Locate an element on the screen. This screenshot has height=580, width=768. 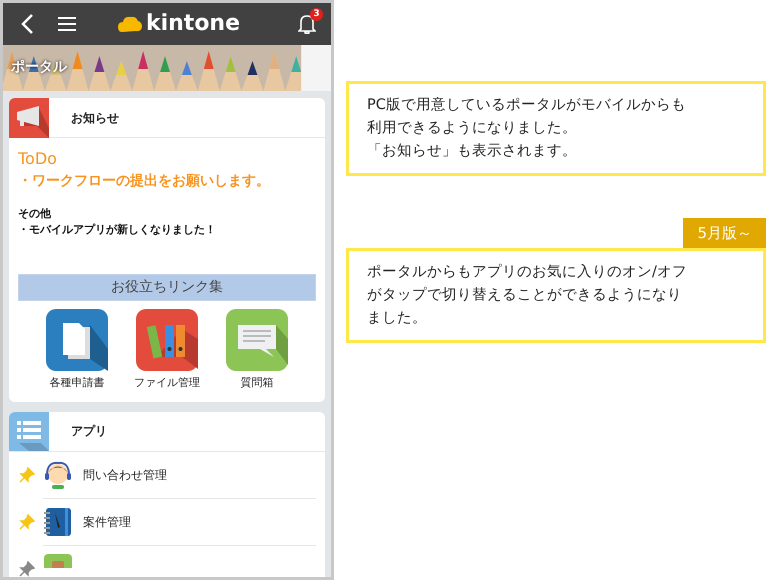
link-tile: 各種申請書 is located at coordinates (77, 350).